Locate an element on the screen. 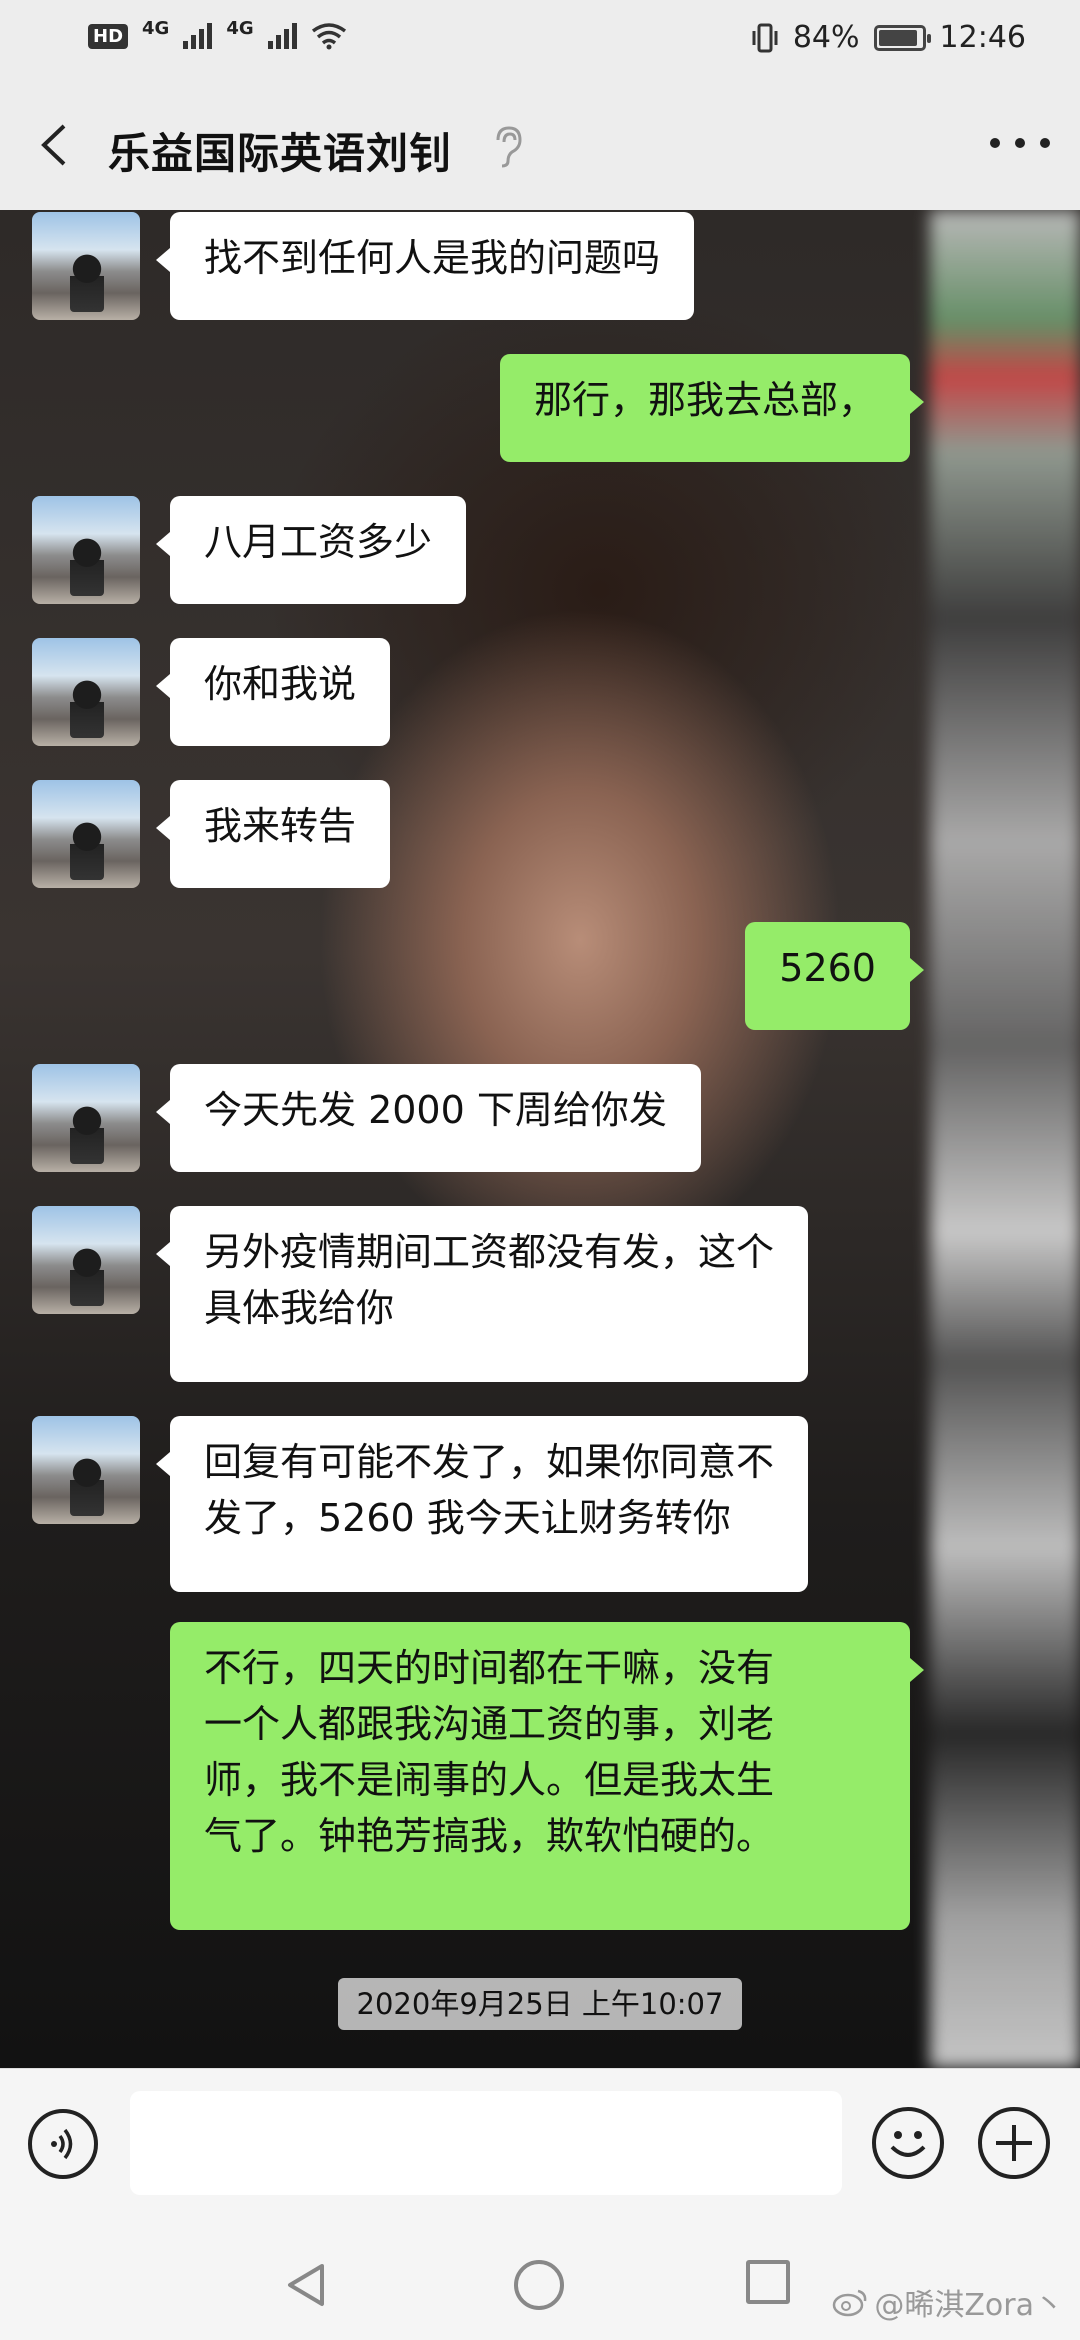 The width and height of the screenshot is (1080, 2340). plus-circle-icon is located at coordinates (1014, 2143).